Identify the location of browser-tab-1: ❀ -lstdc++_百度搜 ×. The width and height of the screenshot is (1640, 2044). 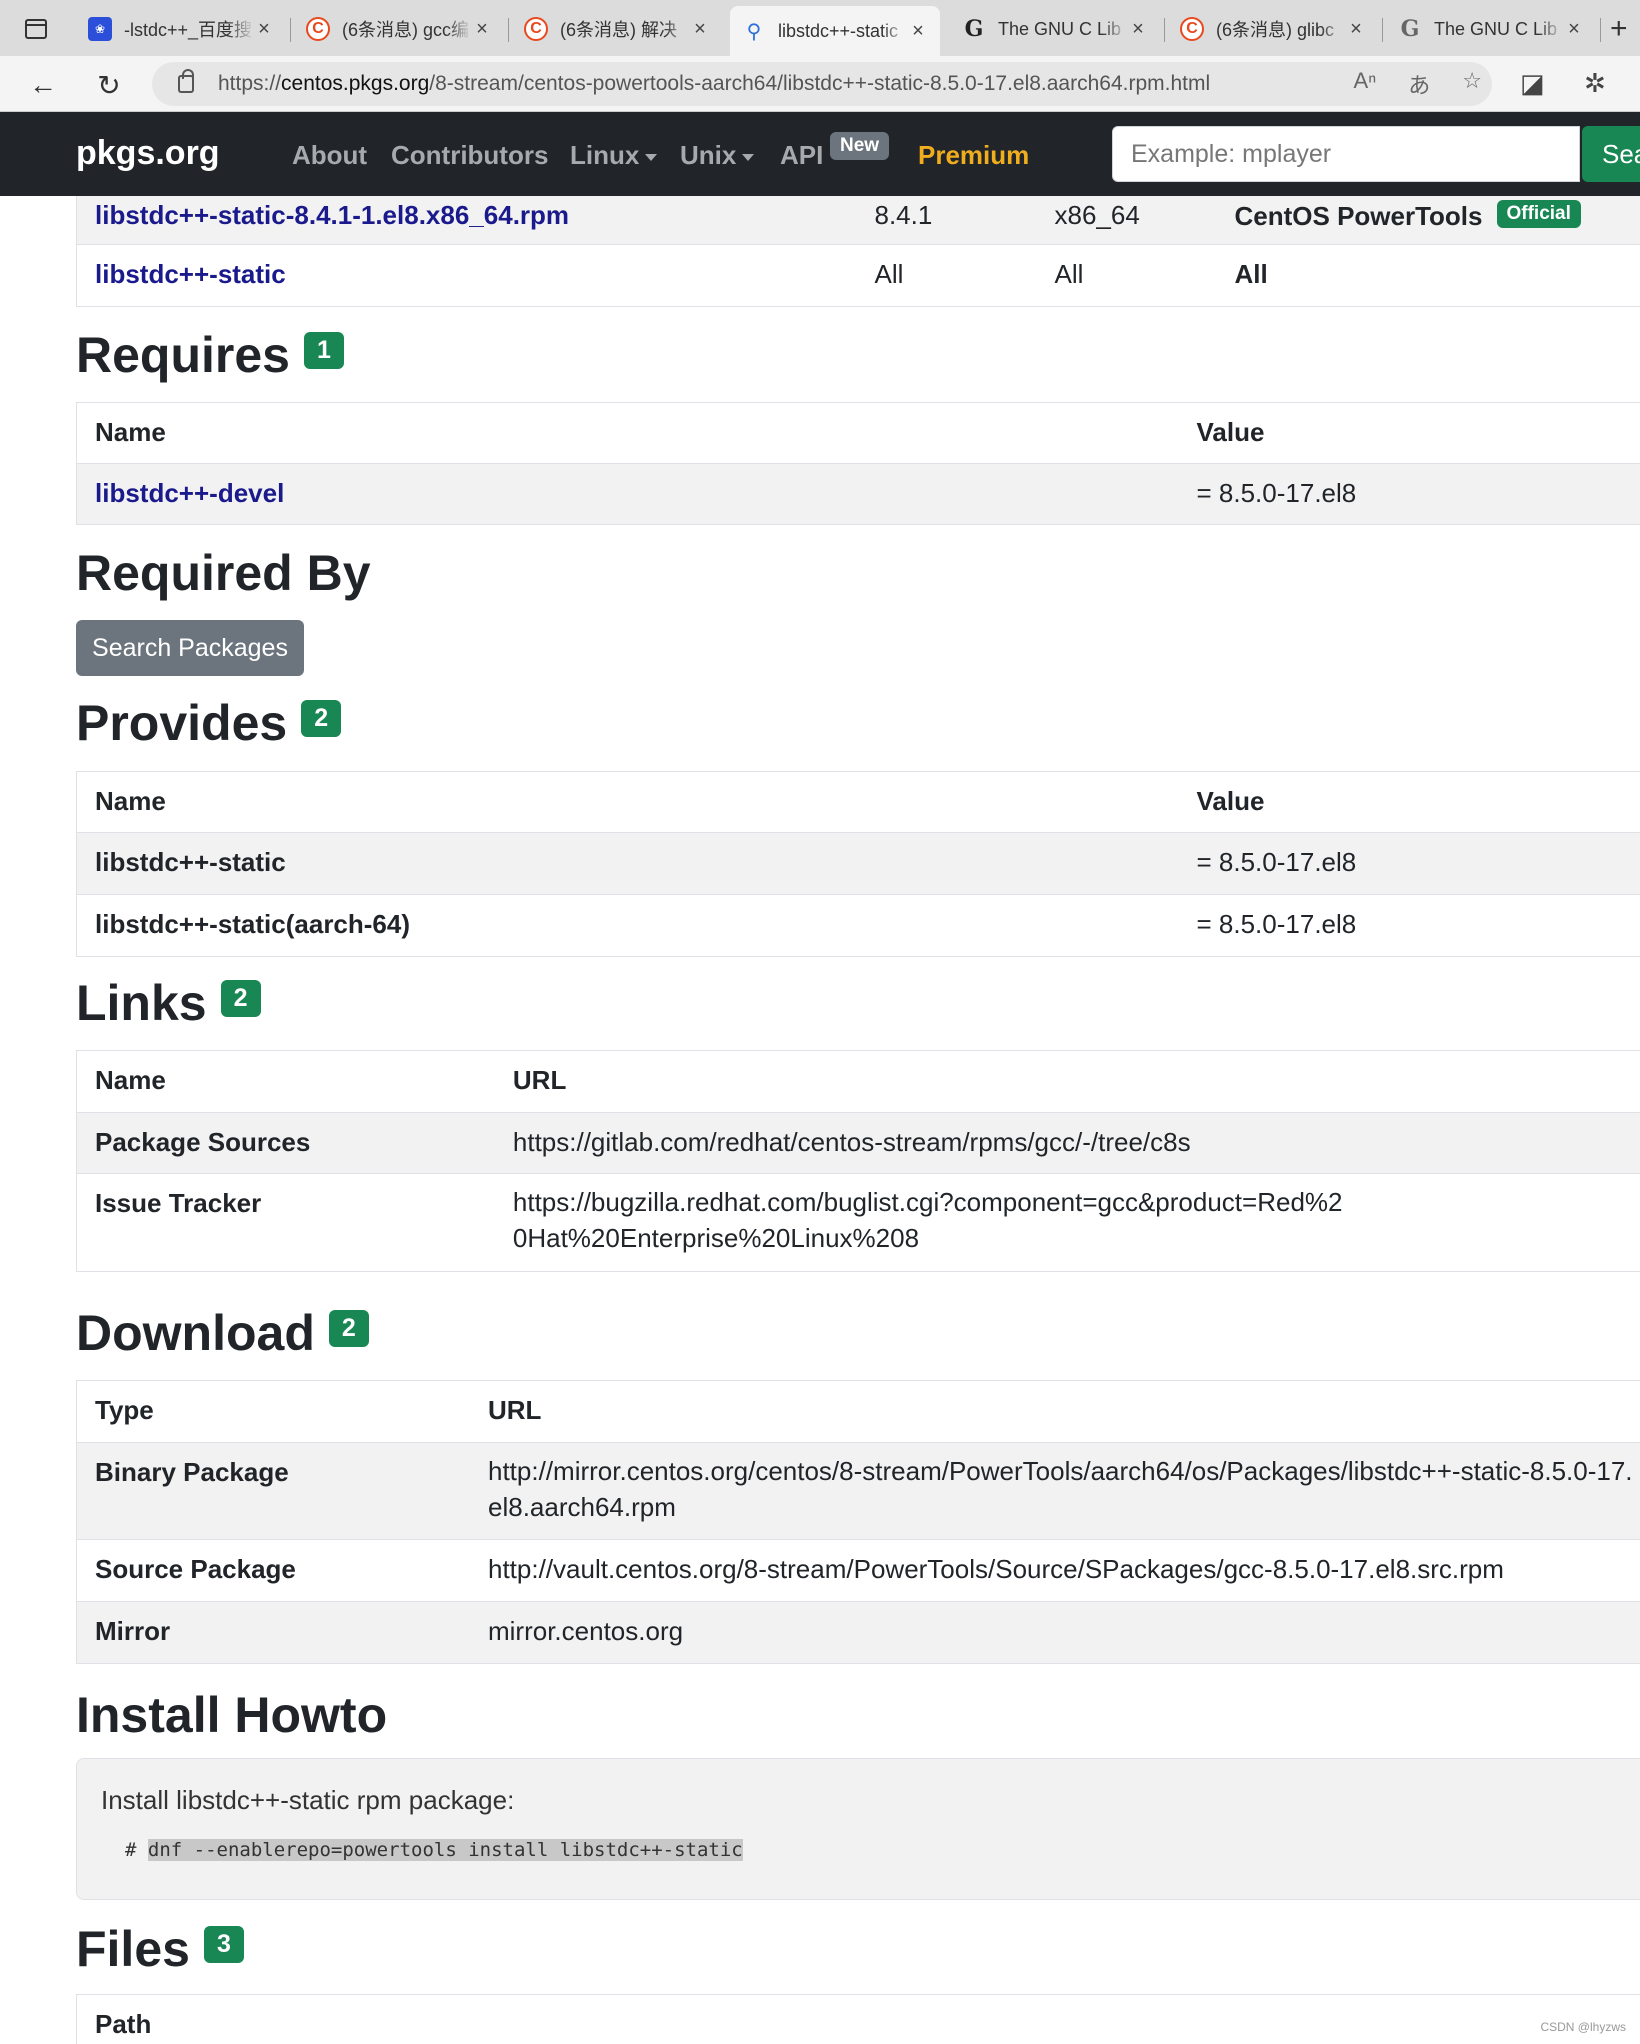
(181, 29).